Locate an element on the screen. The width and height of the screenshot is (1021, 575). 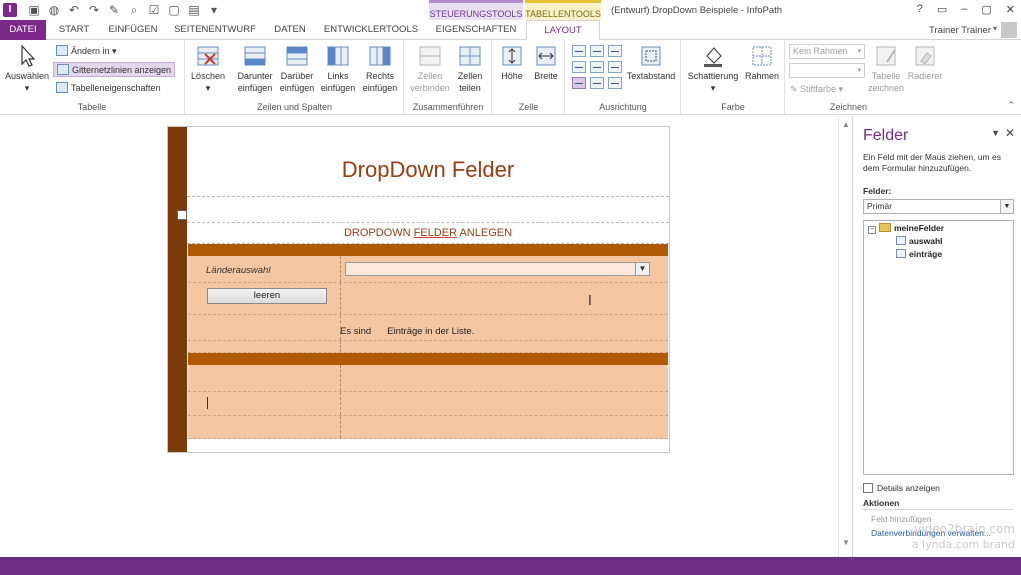
textabstand-button: Textabstand is located at coordinates (651, 63).